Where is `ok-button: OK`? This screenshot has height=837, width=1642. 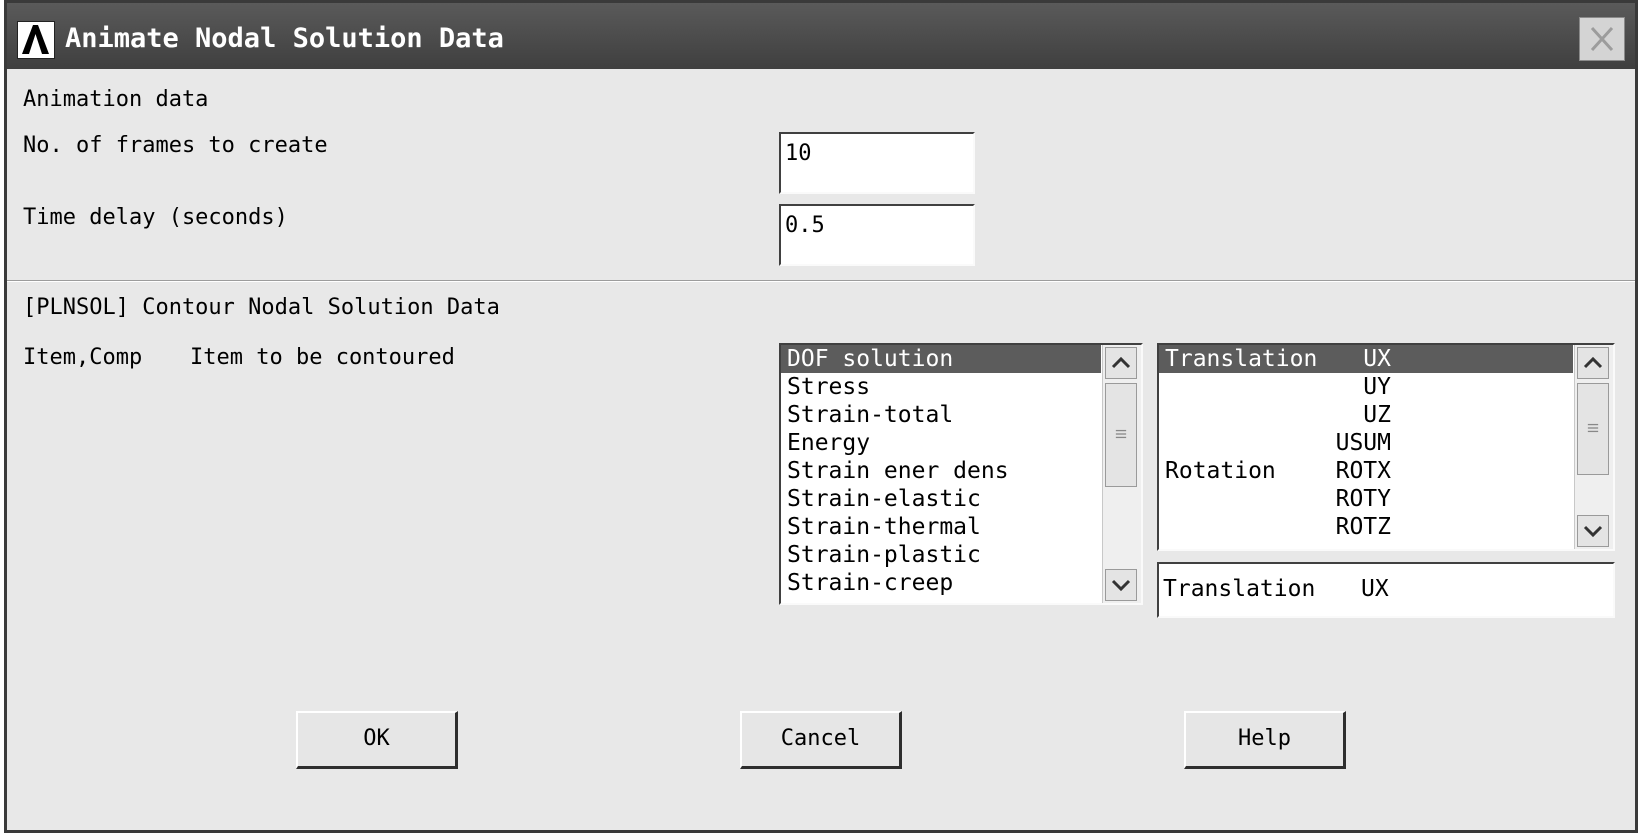 ok-button: OK is located at coordinates (377, 740).